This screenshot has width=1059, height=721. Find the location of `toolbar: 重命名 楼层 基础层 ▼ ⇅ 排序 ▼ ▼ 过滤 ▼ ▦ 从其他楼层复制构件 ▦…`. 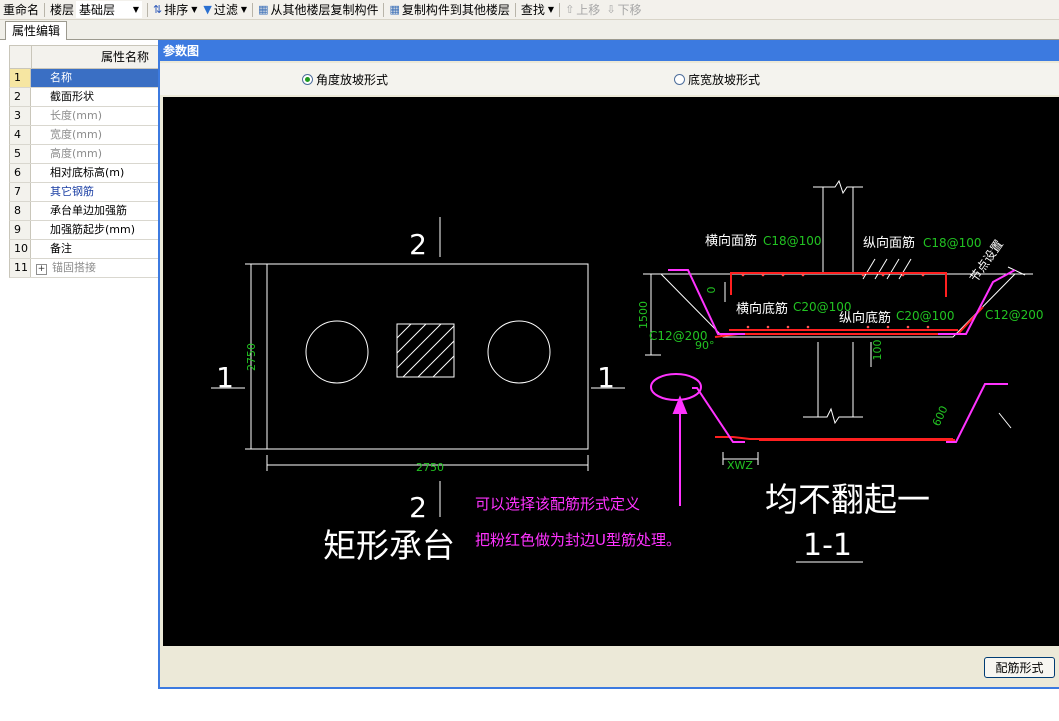

toolbar: 重命名 楼层 基础层 ▼ ⇅ 排序 ▼ ▼ 过滤 ▼ ▦ 从其他楼层复制构件 ▦… is located at coordinates (529, 10).